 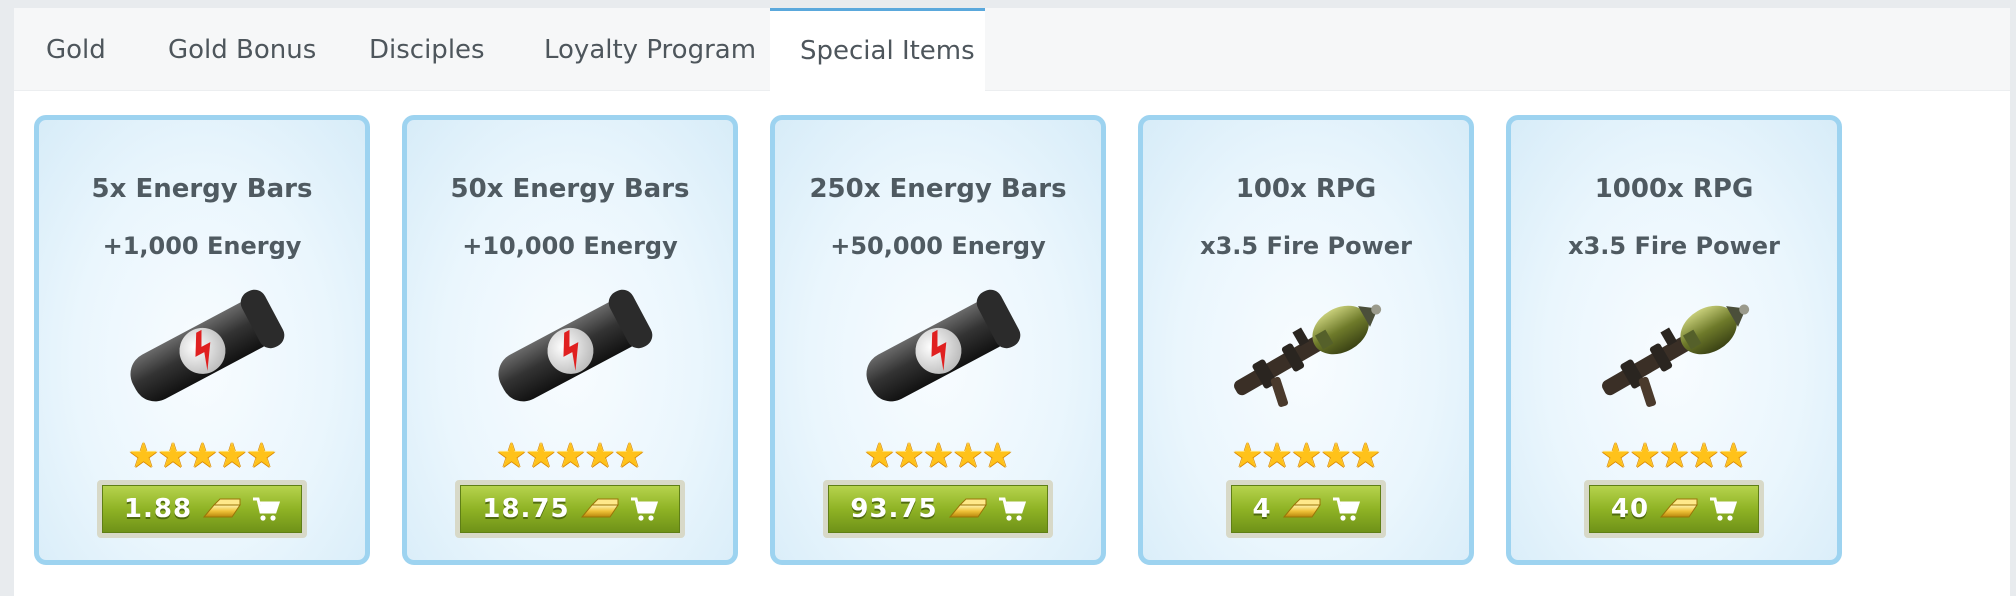 I want to click on tab-disciples: Disciples, so click(x=427, y=49).